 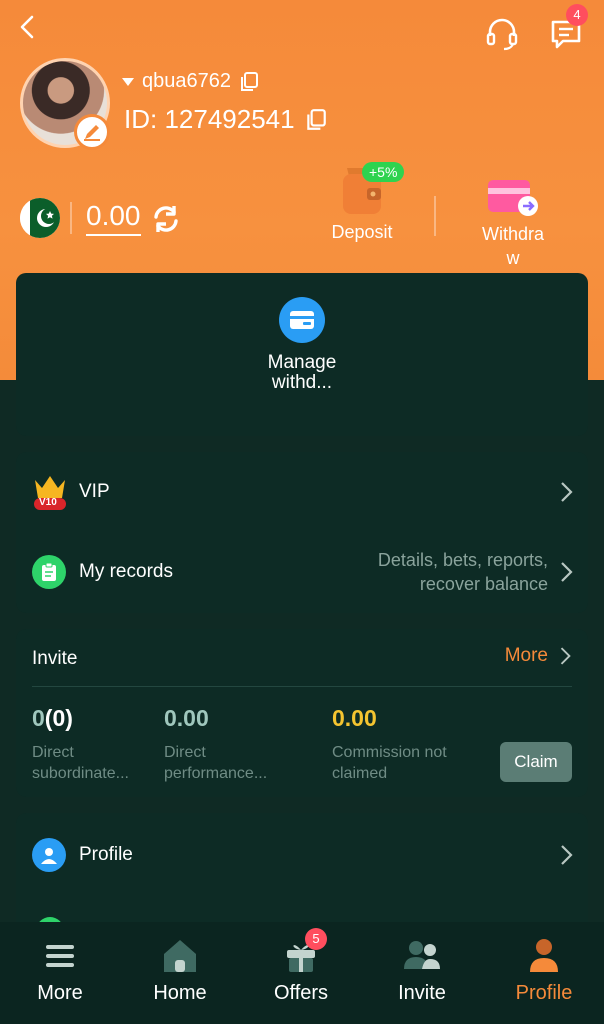 I want to click on invite-more-link: More, so click(x=538, y=656).